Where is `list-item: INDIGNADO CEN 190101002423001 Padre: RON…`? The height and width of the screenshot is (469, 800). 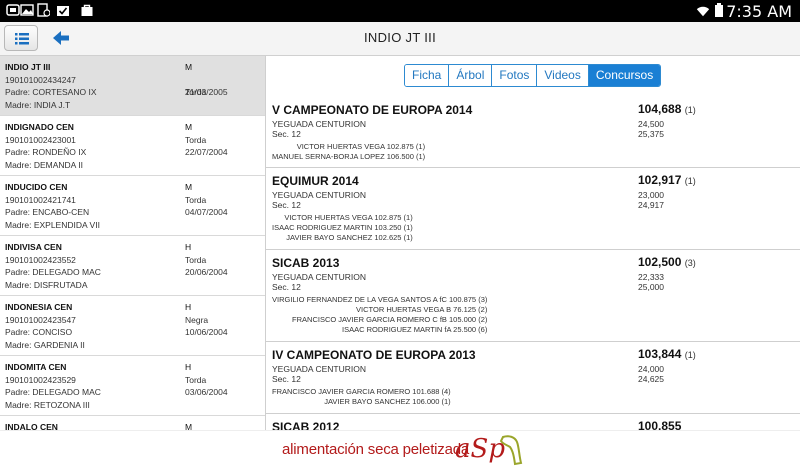 list-item: INDIGNADO CEN 190101002423001 Padre: RON… is located at coordinates (132, 146).